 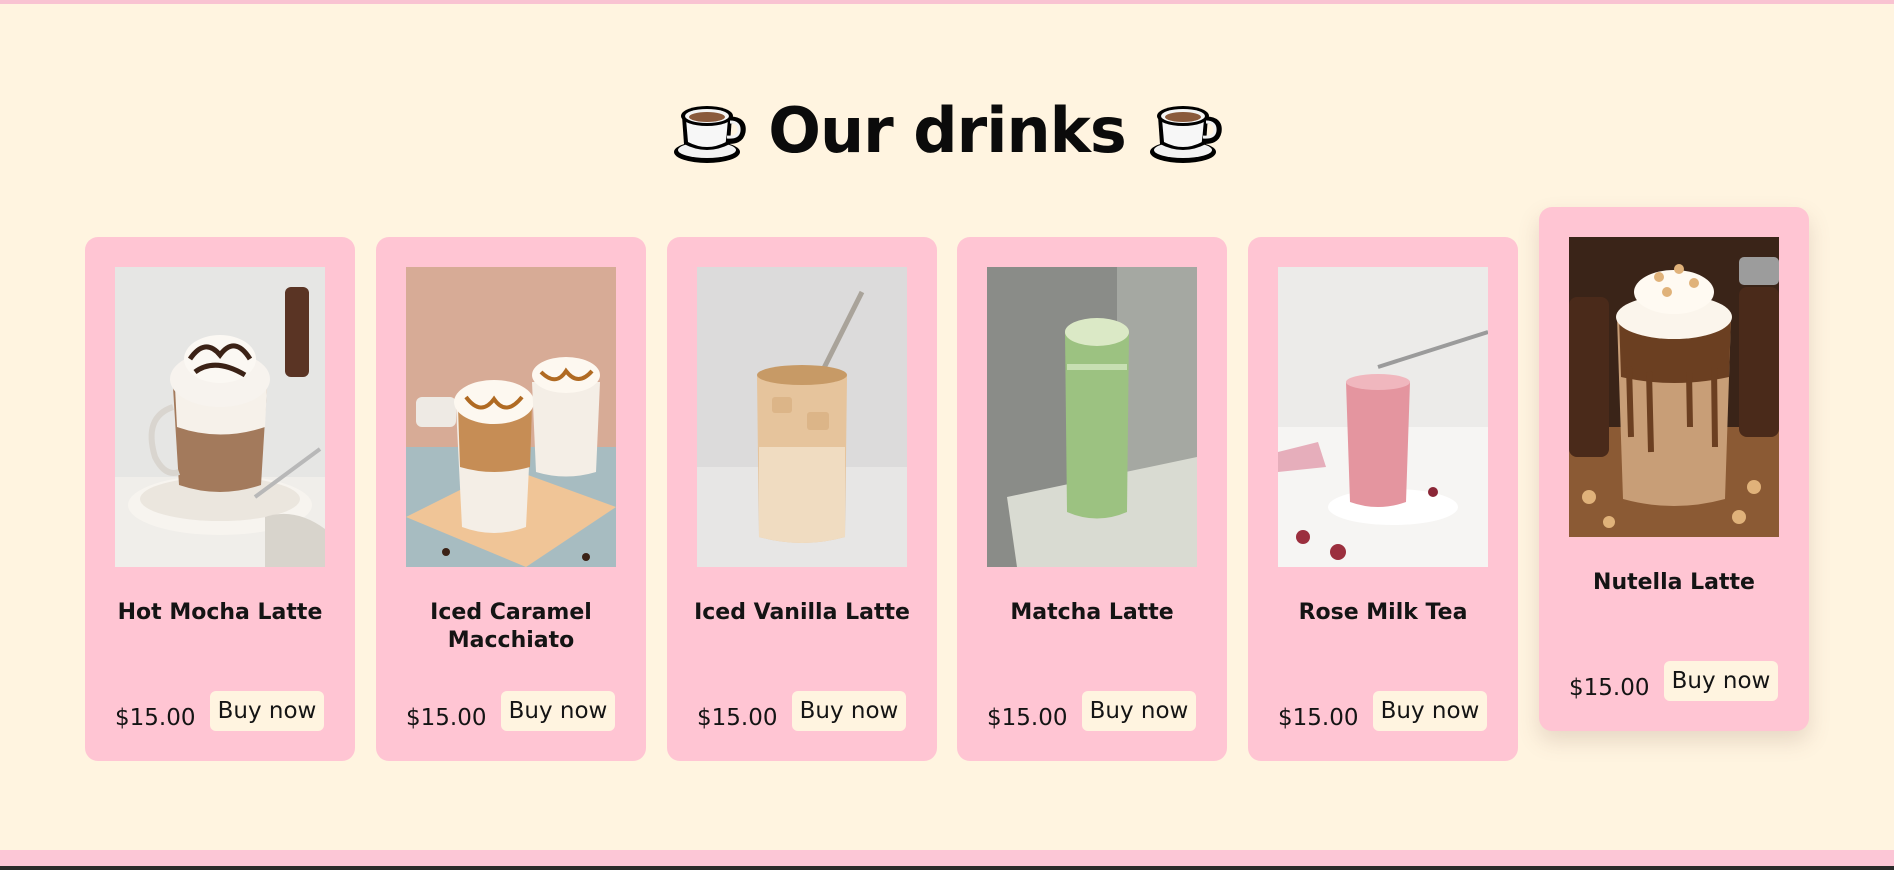 I want to click on matcha-latte-photo, so click(x=1092, y=417).